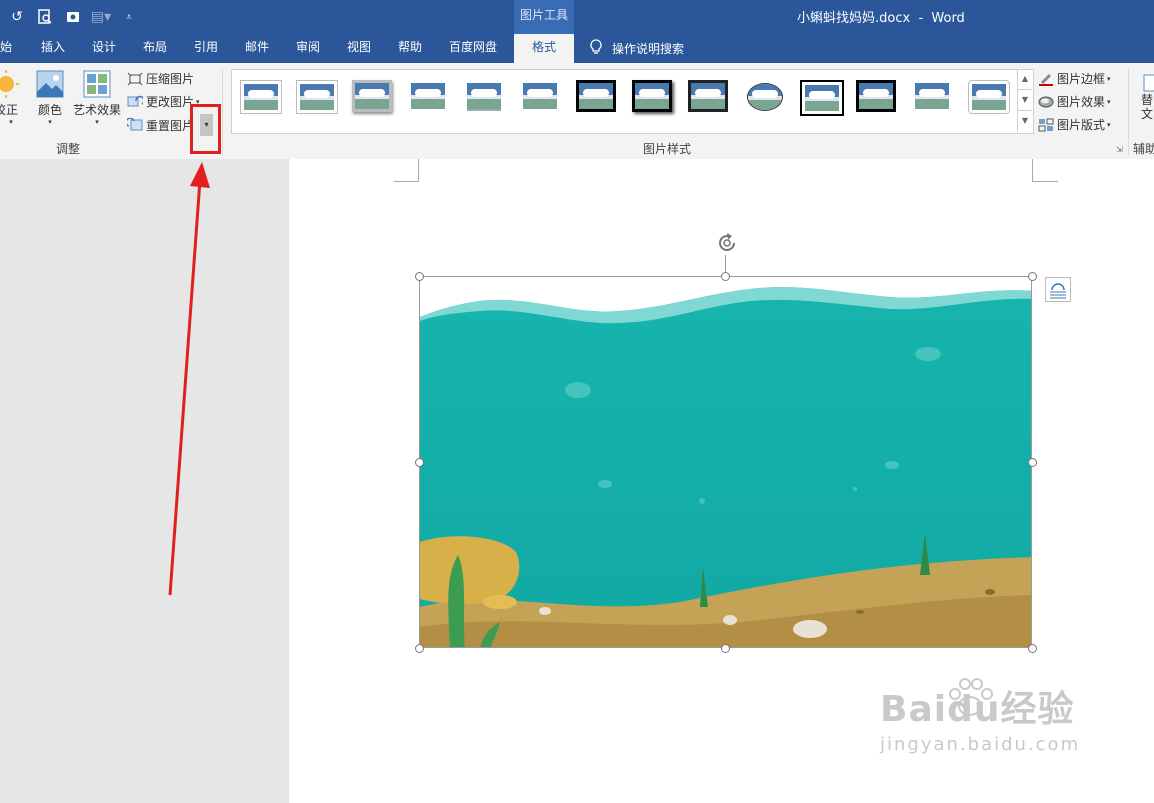 This screenshot has height=803, width=1154. Describe the element at coordinates (136, 102) in the screenshot. I see `change-picture-icon` at that location.